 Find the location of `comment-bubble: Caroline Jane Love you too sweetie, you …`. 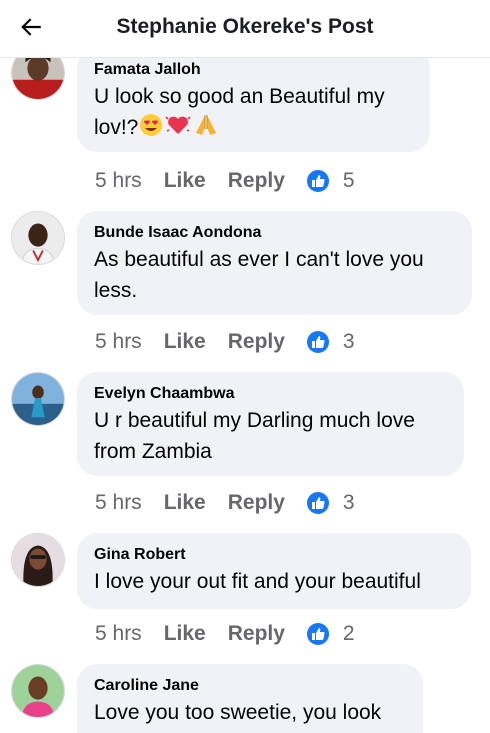

comment-bubble: Caroline Jane Love you too sweetie, you … is located at coordinates (250, 698).